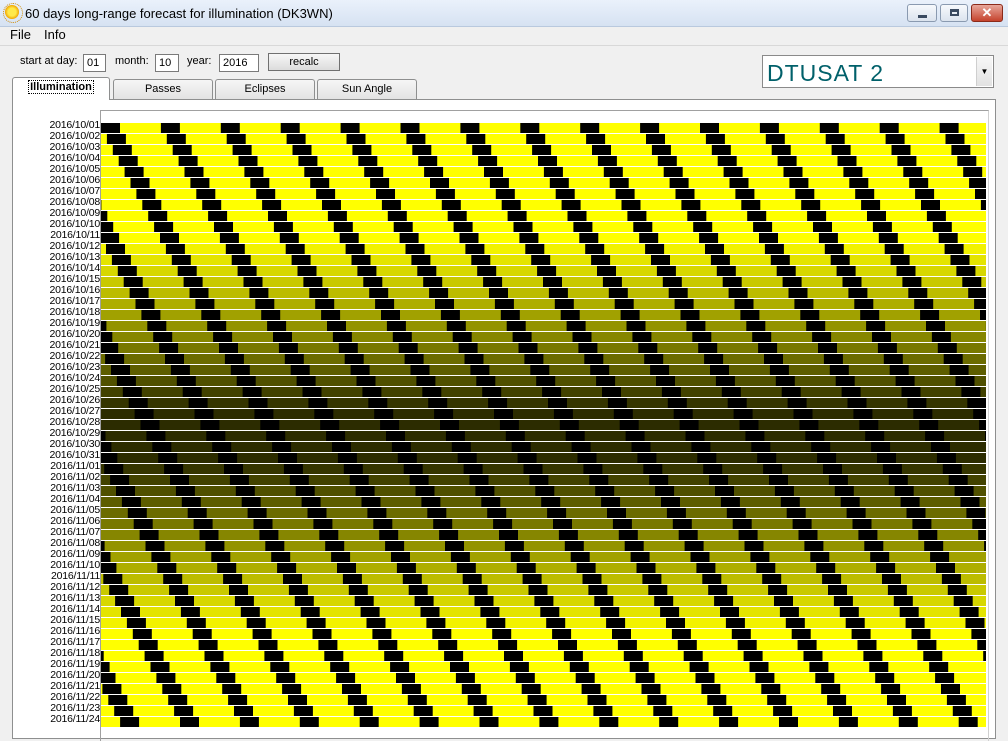  Describe the element at coordinates (954, 13) in the screenshot. I see `maximize-button` at that location.